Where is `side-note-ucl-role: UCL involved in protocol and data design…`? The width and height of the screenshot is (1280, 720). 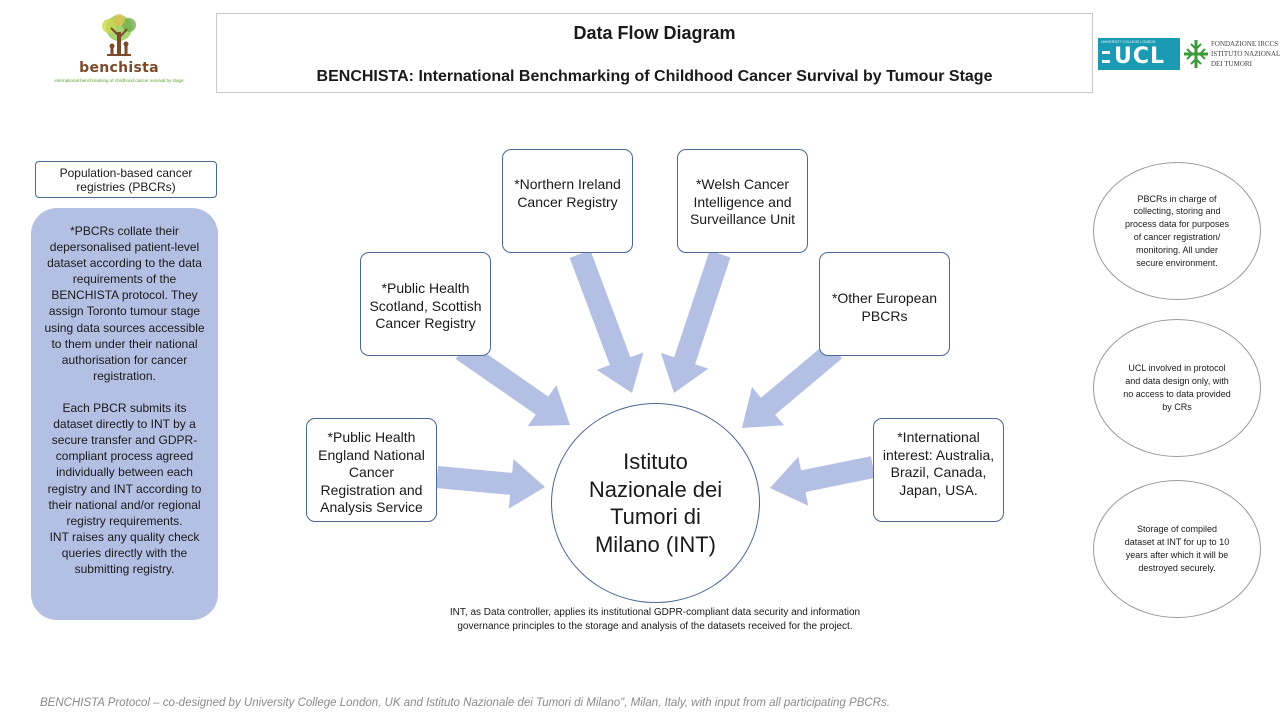
side-note-ucl-role: UCL involved in protocol and data design… is located at coordinates (1177, 388).